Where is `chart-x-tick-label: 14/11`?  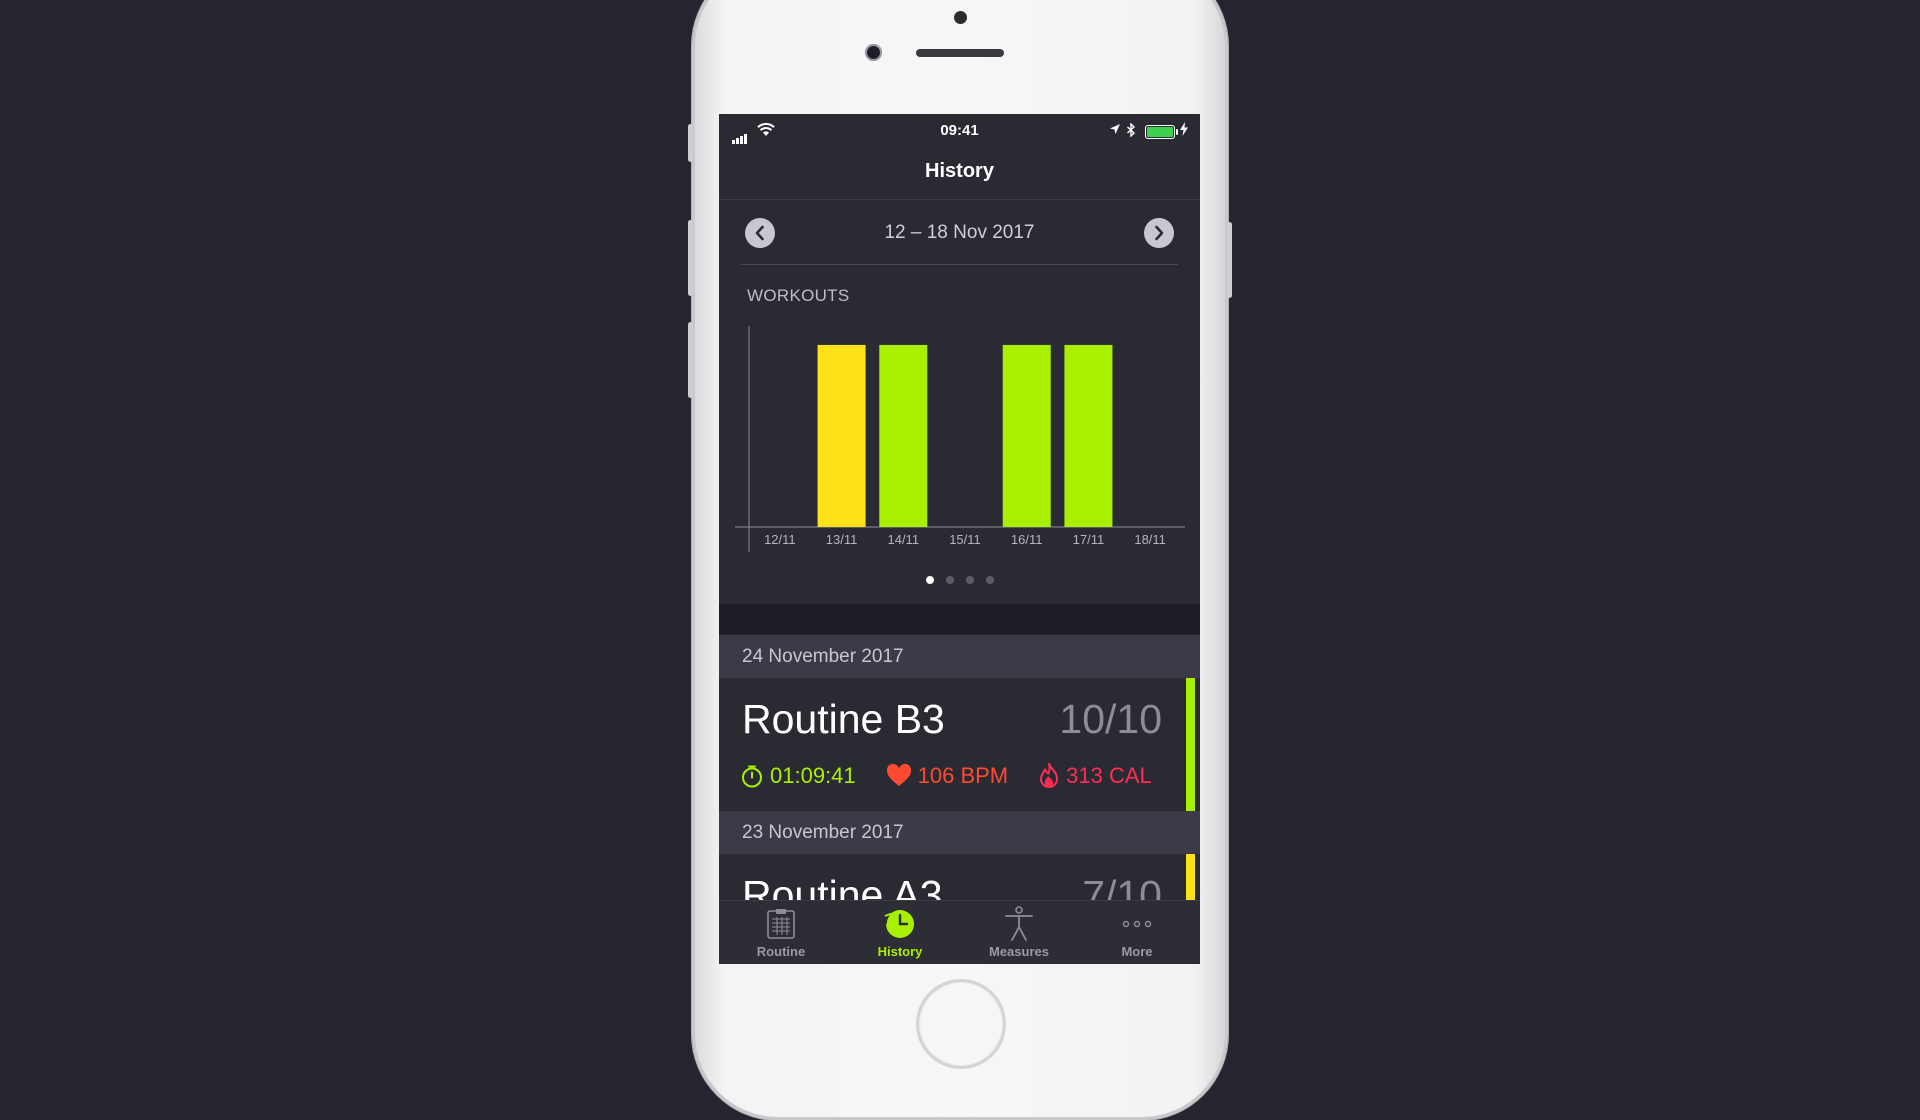
chart-x-tick-label: 14/11 is located at coordinates (903, 539).